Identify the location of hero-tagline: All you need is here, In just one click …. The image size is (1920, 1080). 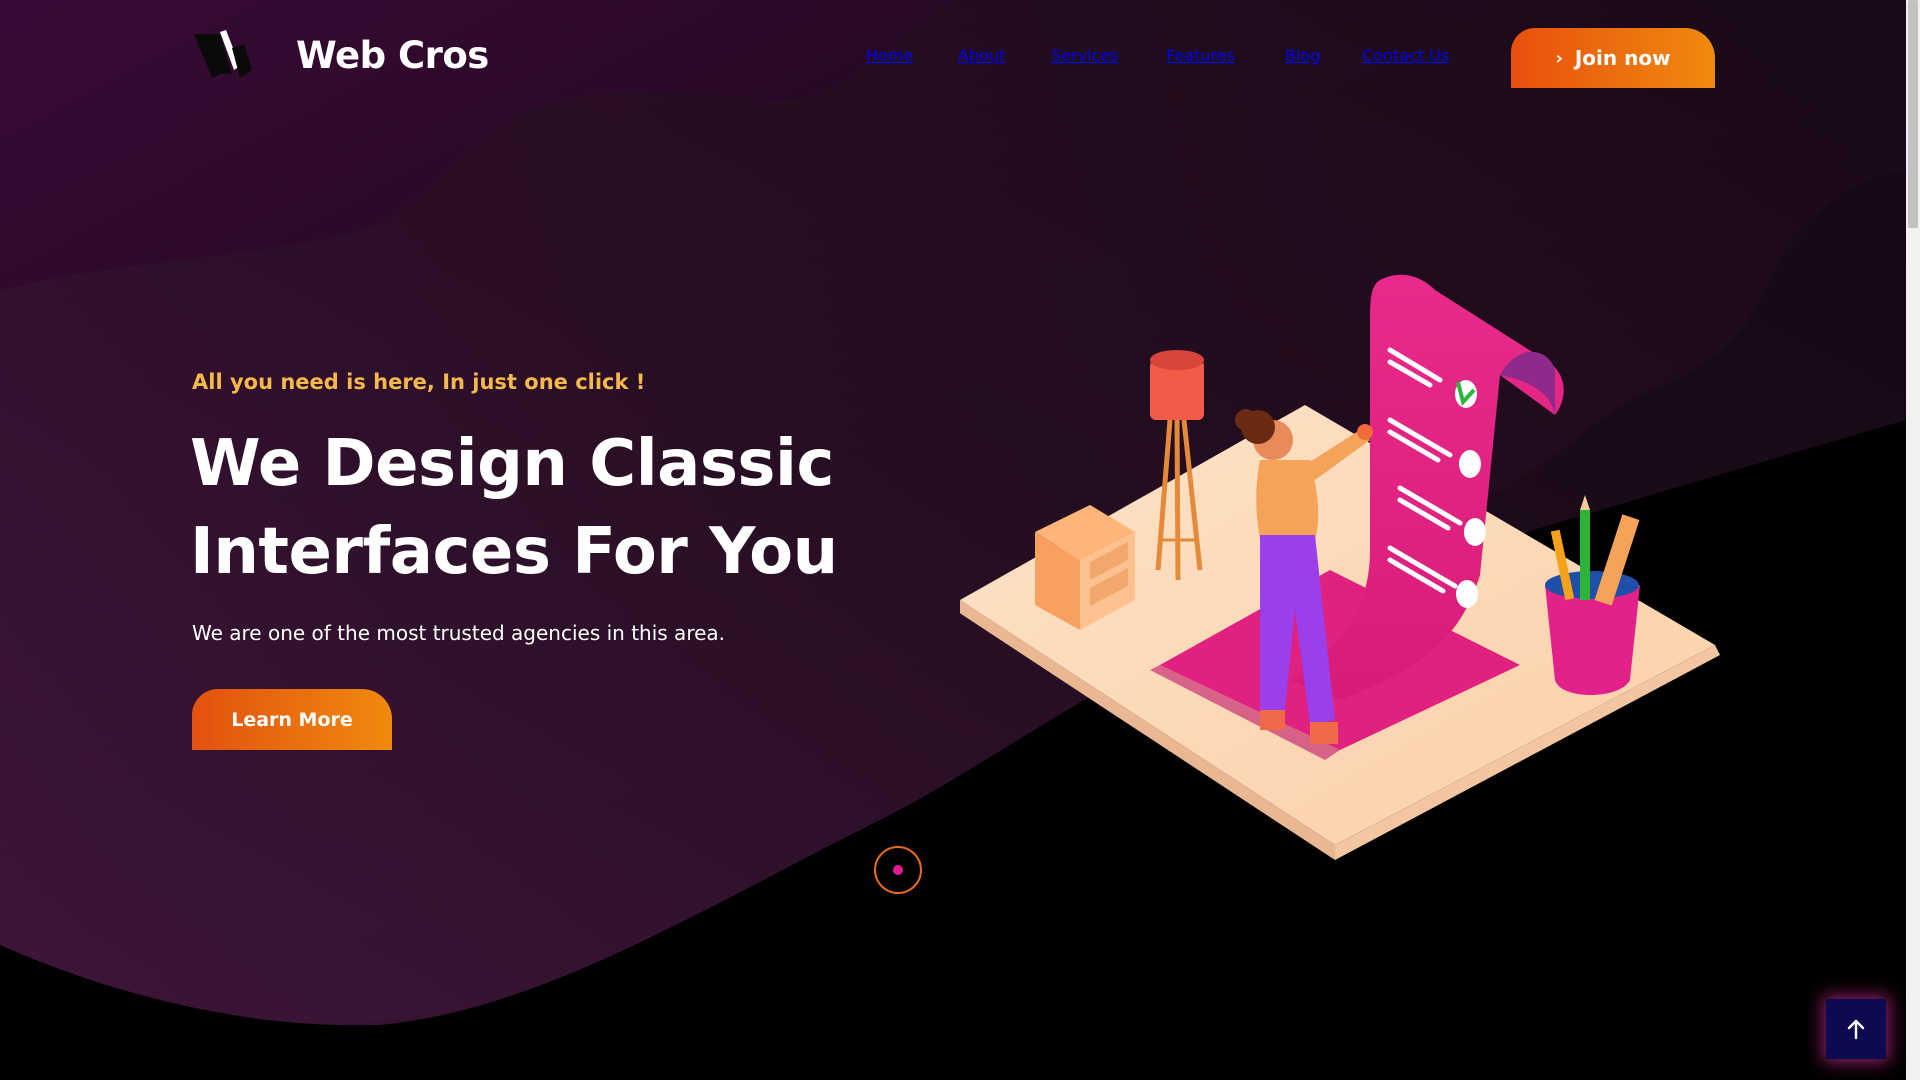
(419, 382).